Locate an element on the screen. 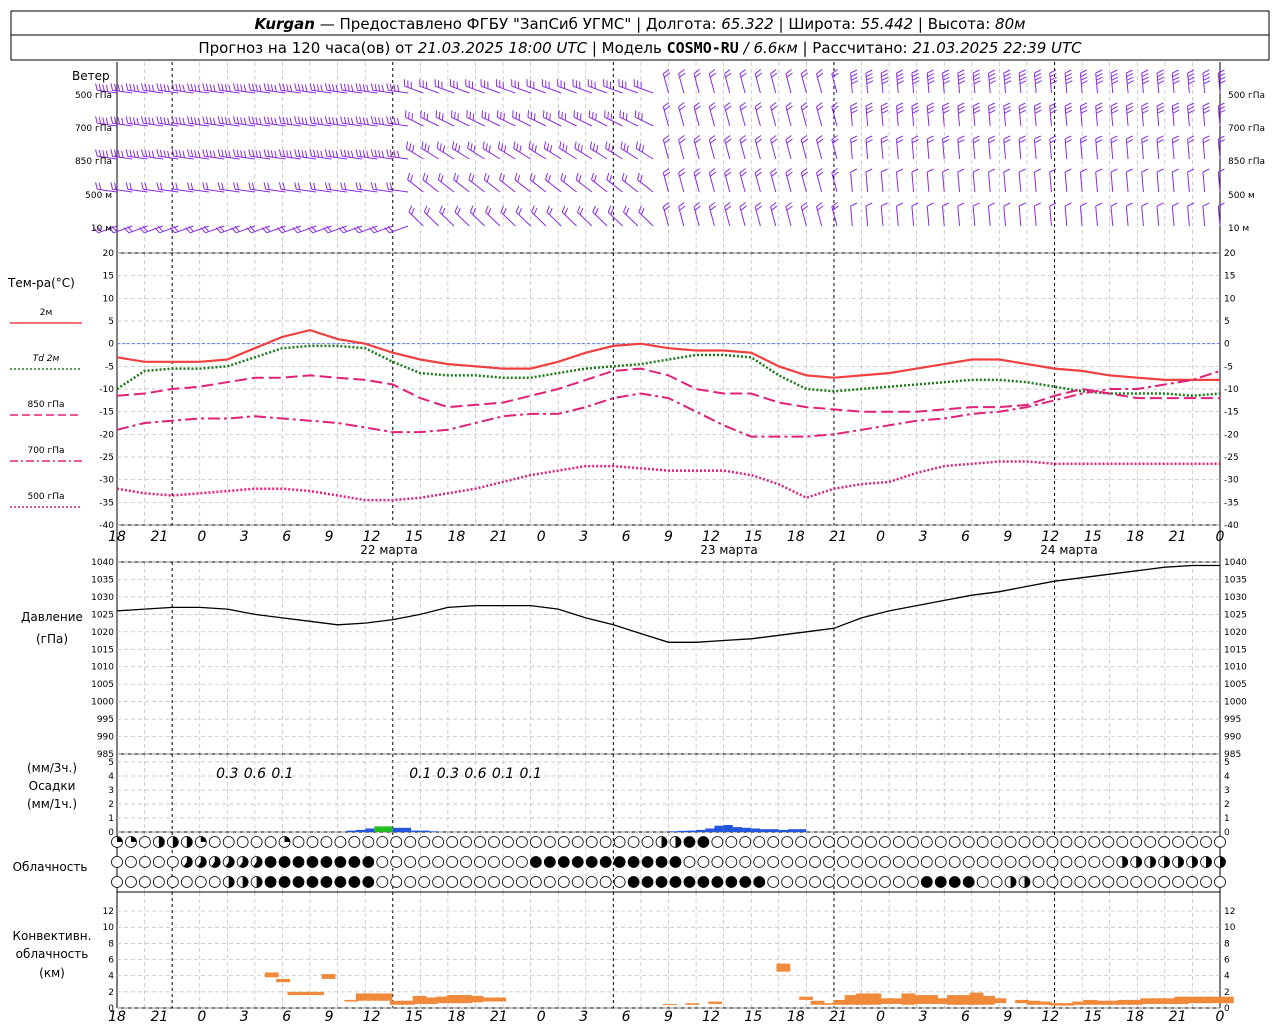 The image size is (1280, 1024). precip-tick-right: 5 is located at coordinates (1227, 763).